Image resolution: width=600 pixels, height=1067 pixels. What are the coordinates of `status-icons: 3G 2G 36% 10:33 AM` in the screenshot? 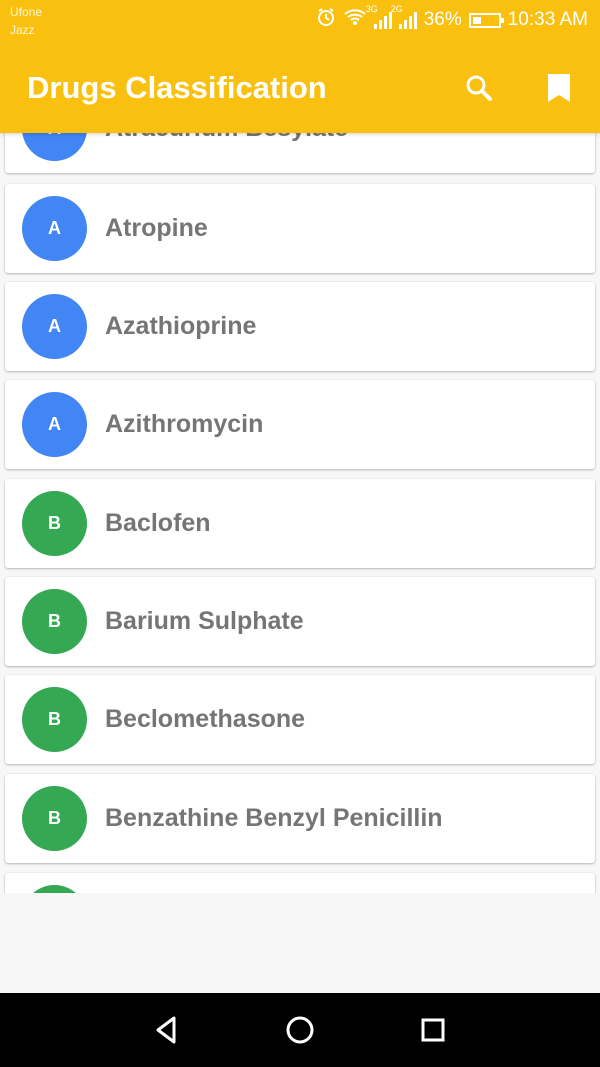 It's located at (452, 19).